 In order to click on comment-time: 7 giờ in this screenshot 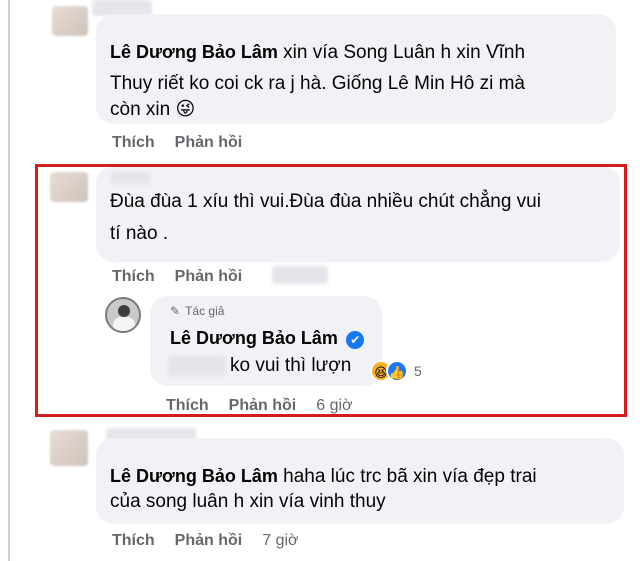, I will do `click(280, 541)`.